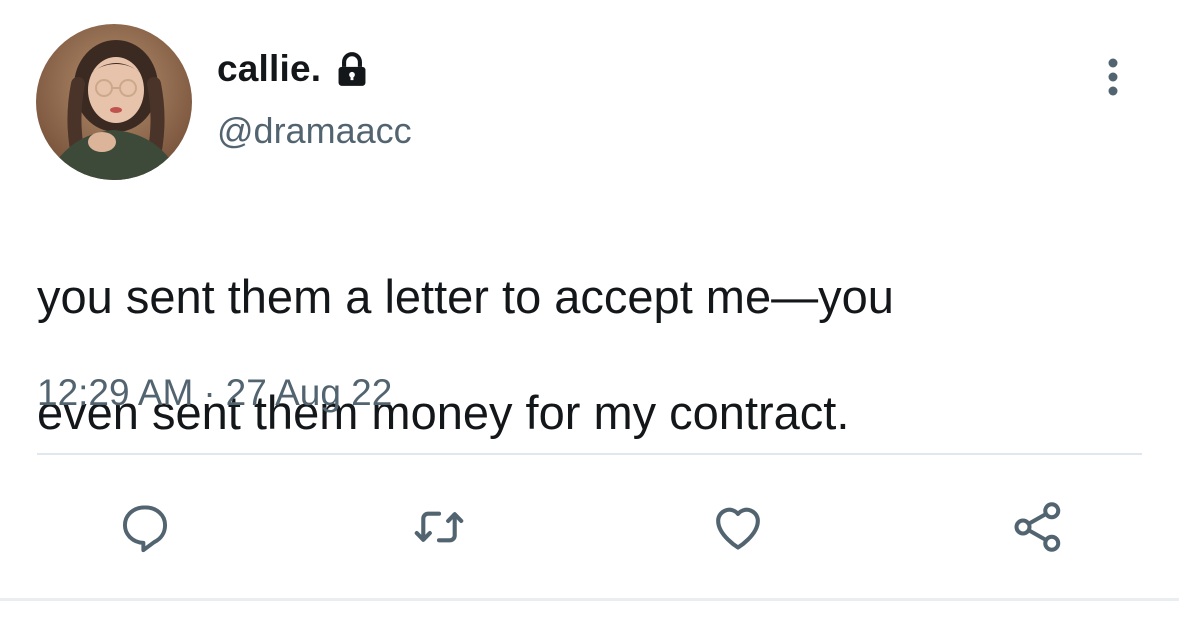 The width and height of the screenshot is (1179, 618). What do you see at coordinates (314, 131) in the screenshot?
I see `user-handle: @dramaacc` at bounding box center [314, 131].